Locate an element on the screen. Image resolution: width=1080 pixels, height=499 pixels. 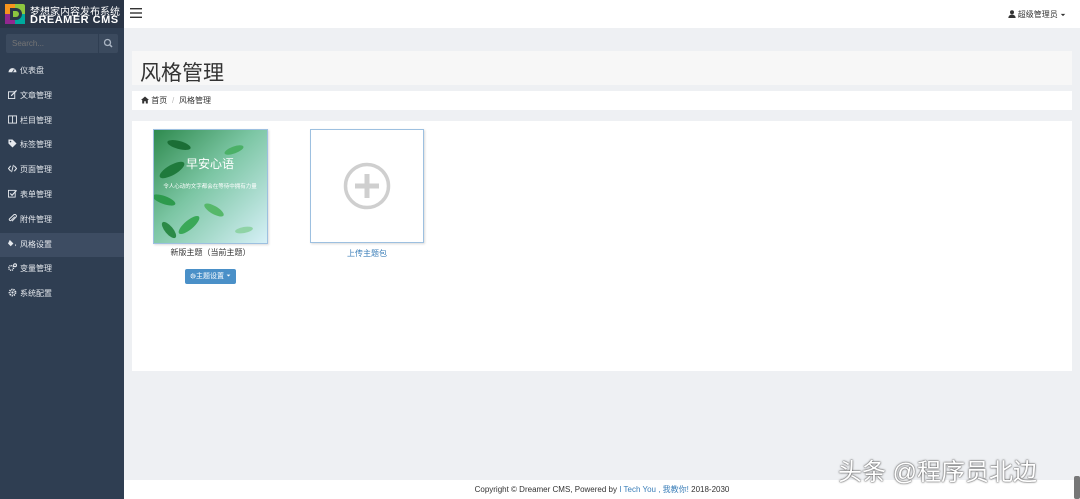
brand: 梦想家内容发布系统 DREAMER CMS is located at coordinates (62, 14).